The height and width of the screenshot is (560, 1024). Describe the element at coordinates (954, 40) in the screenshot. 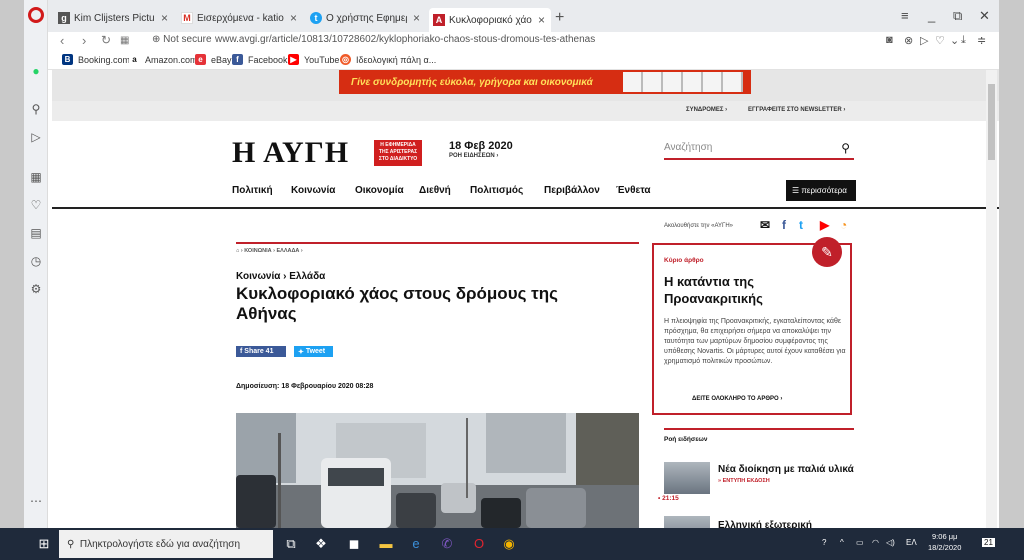

I see `chevron-down-icon: ⌄` at that location.